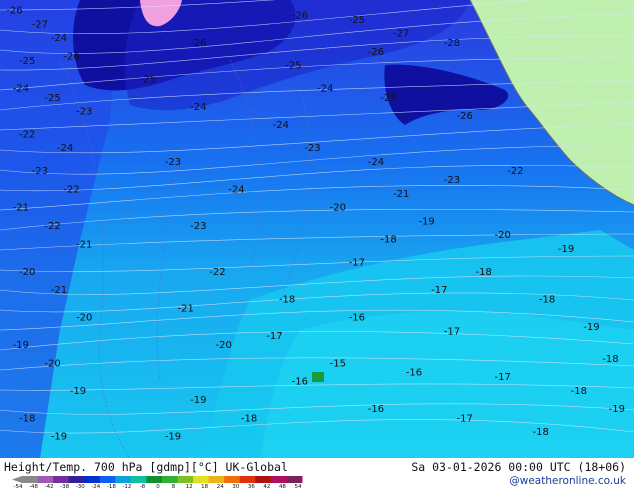 Image resolution: width=634 pixels, height=490 pixels. Describe the element at coordinates (173, 487) in the screenshot. I see `legend-tick-label: 8` at that location.